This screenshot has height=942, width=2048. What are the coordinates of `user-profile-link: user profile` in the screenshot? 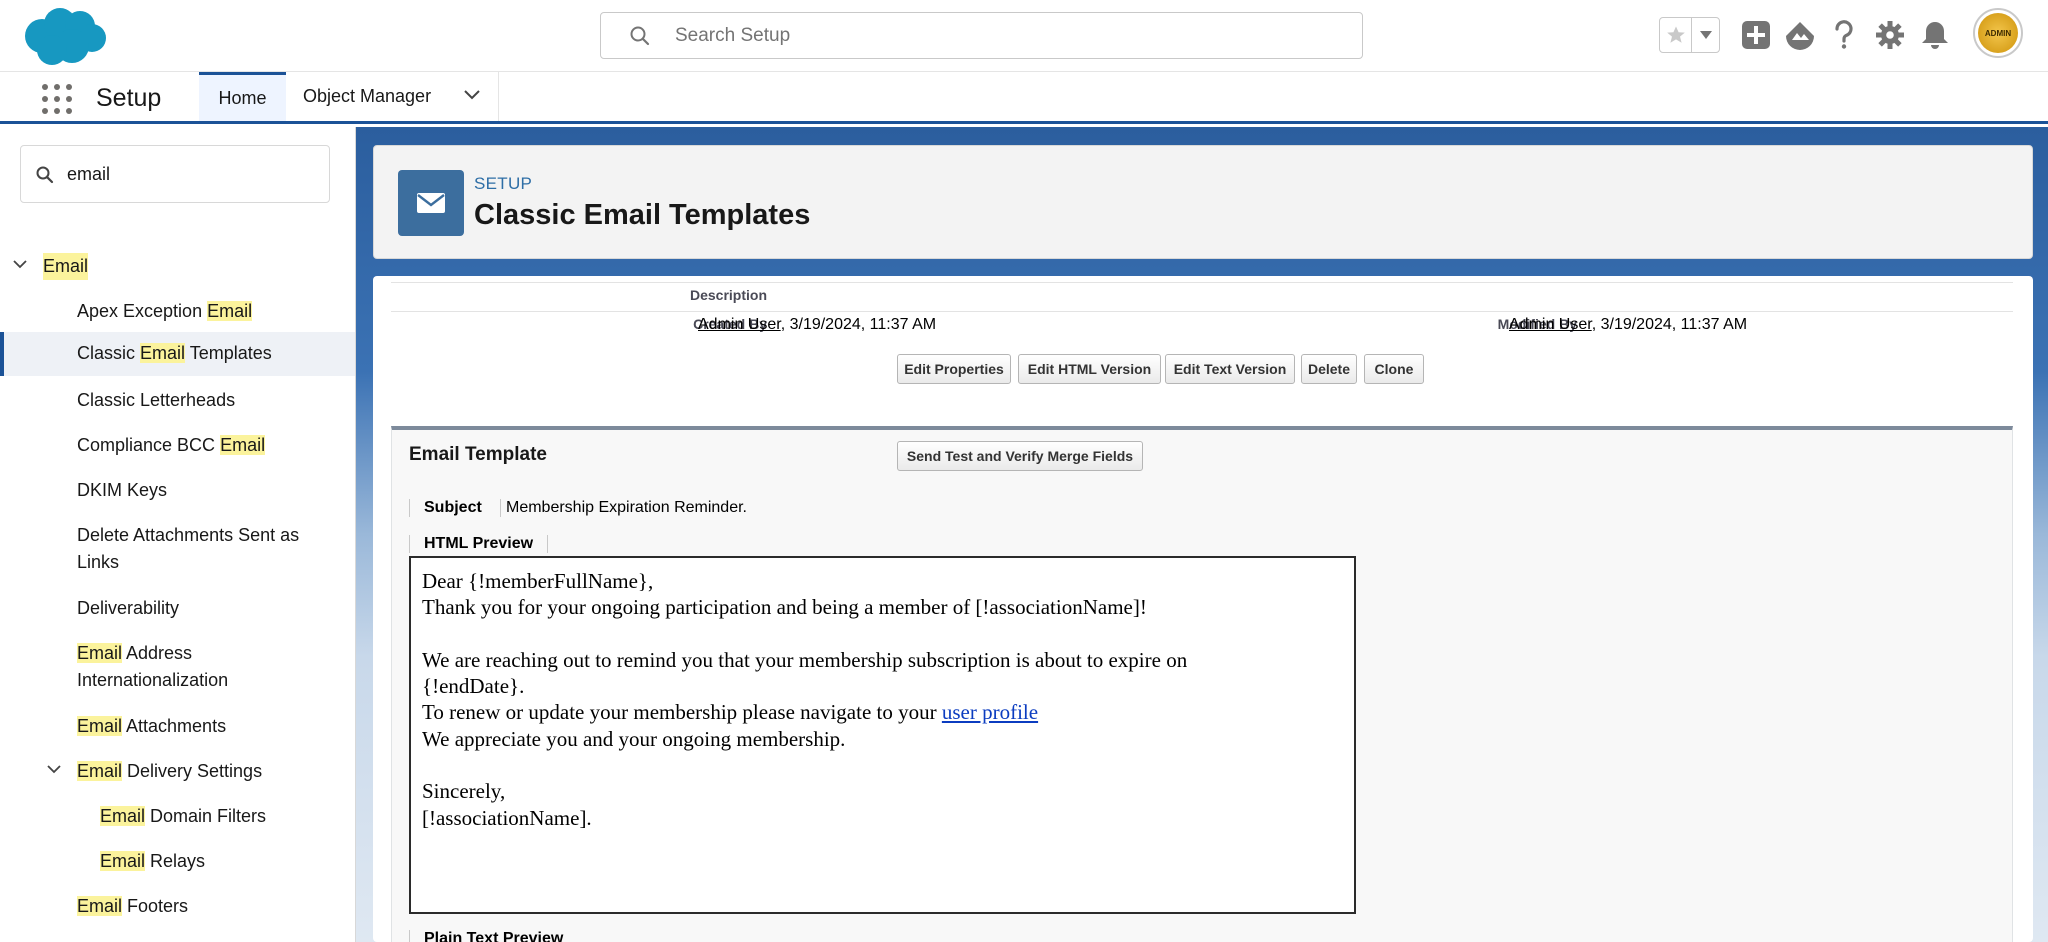 It's located at (990, 712).